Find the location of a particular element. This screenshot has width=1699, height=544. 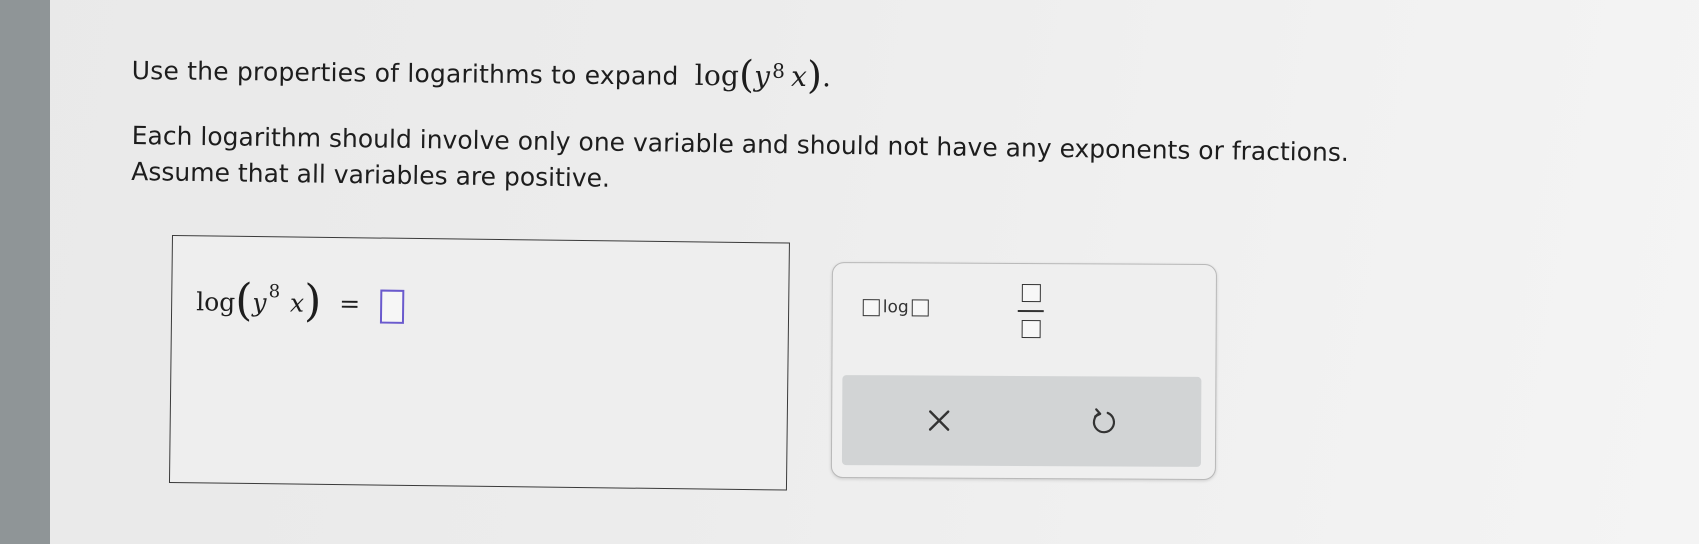

answer-base-var: y is located at coordinates (259, 302).